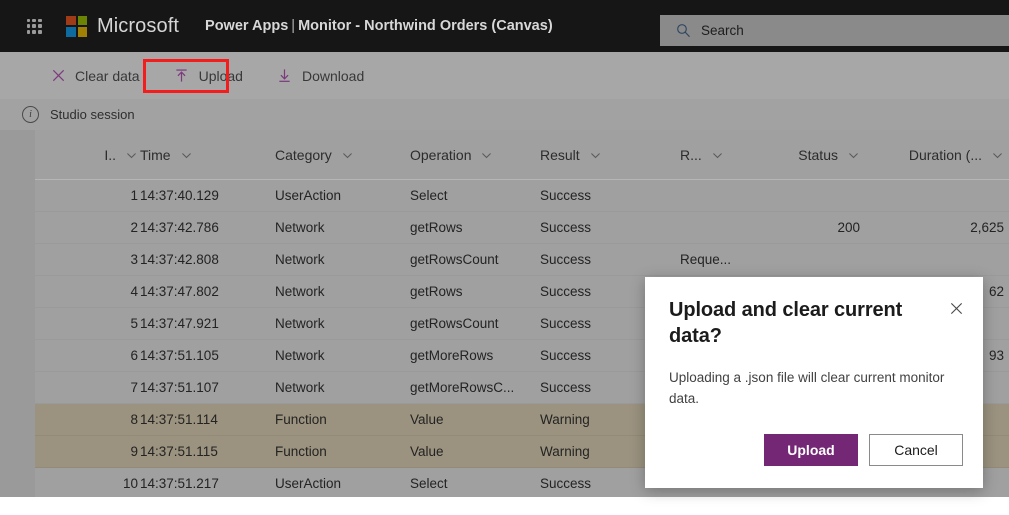 This screenshot has height=515, width=1009. Describe the element at coordinates (179, 195) in the screenshot. I see `cell-time: 14:37:40.129` at that location.